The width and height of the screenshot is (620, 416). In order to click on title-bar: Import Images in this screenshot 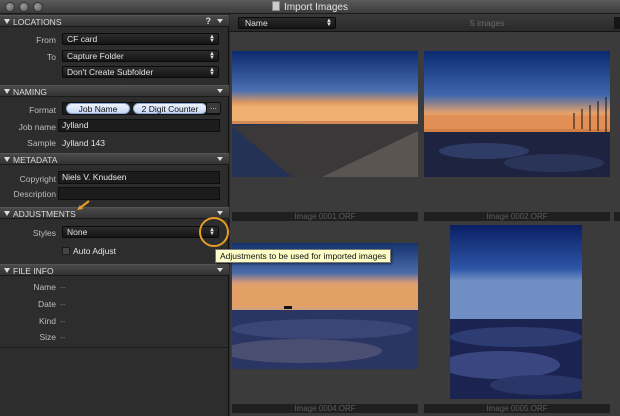, I will do `click(310, 7)`.